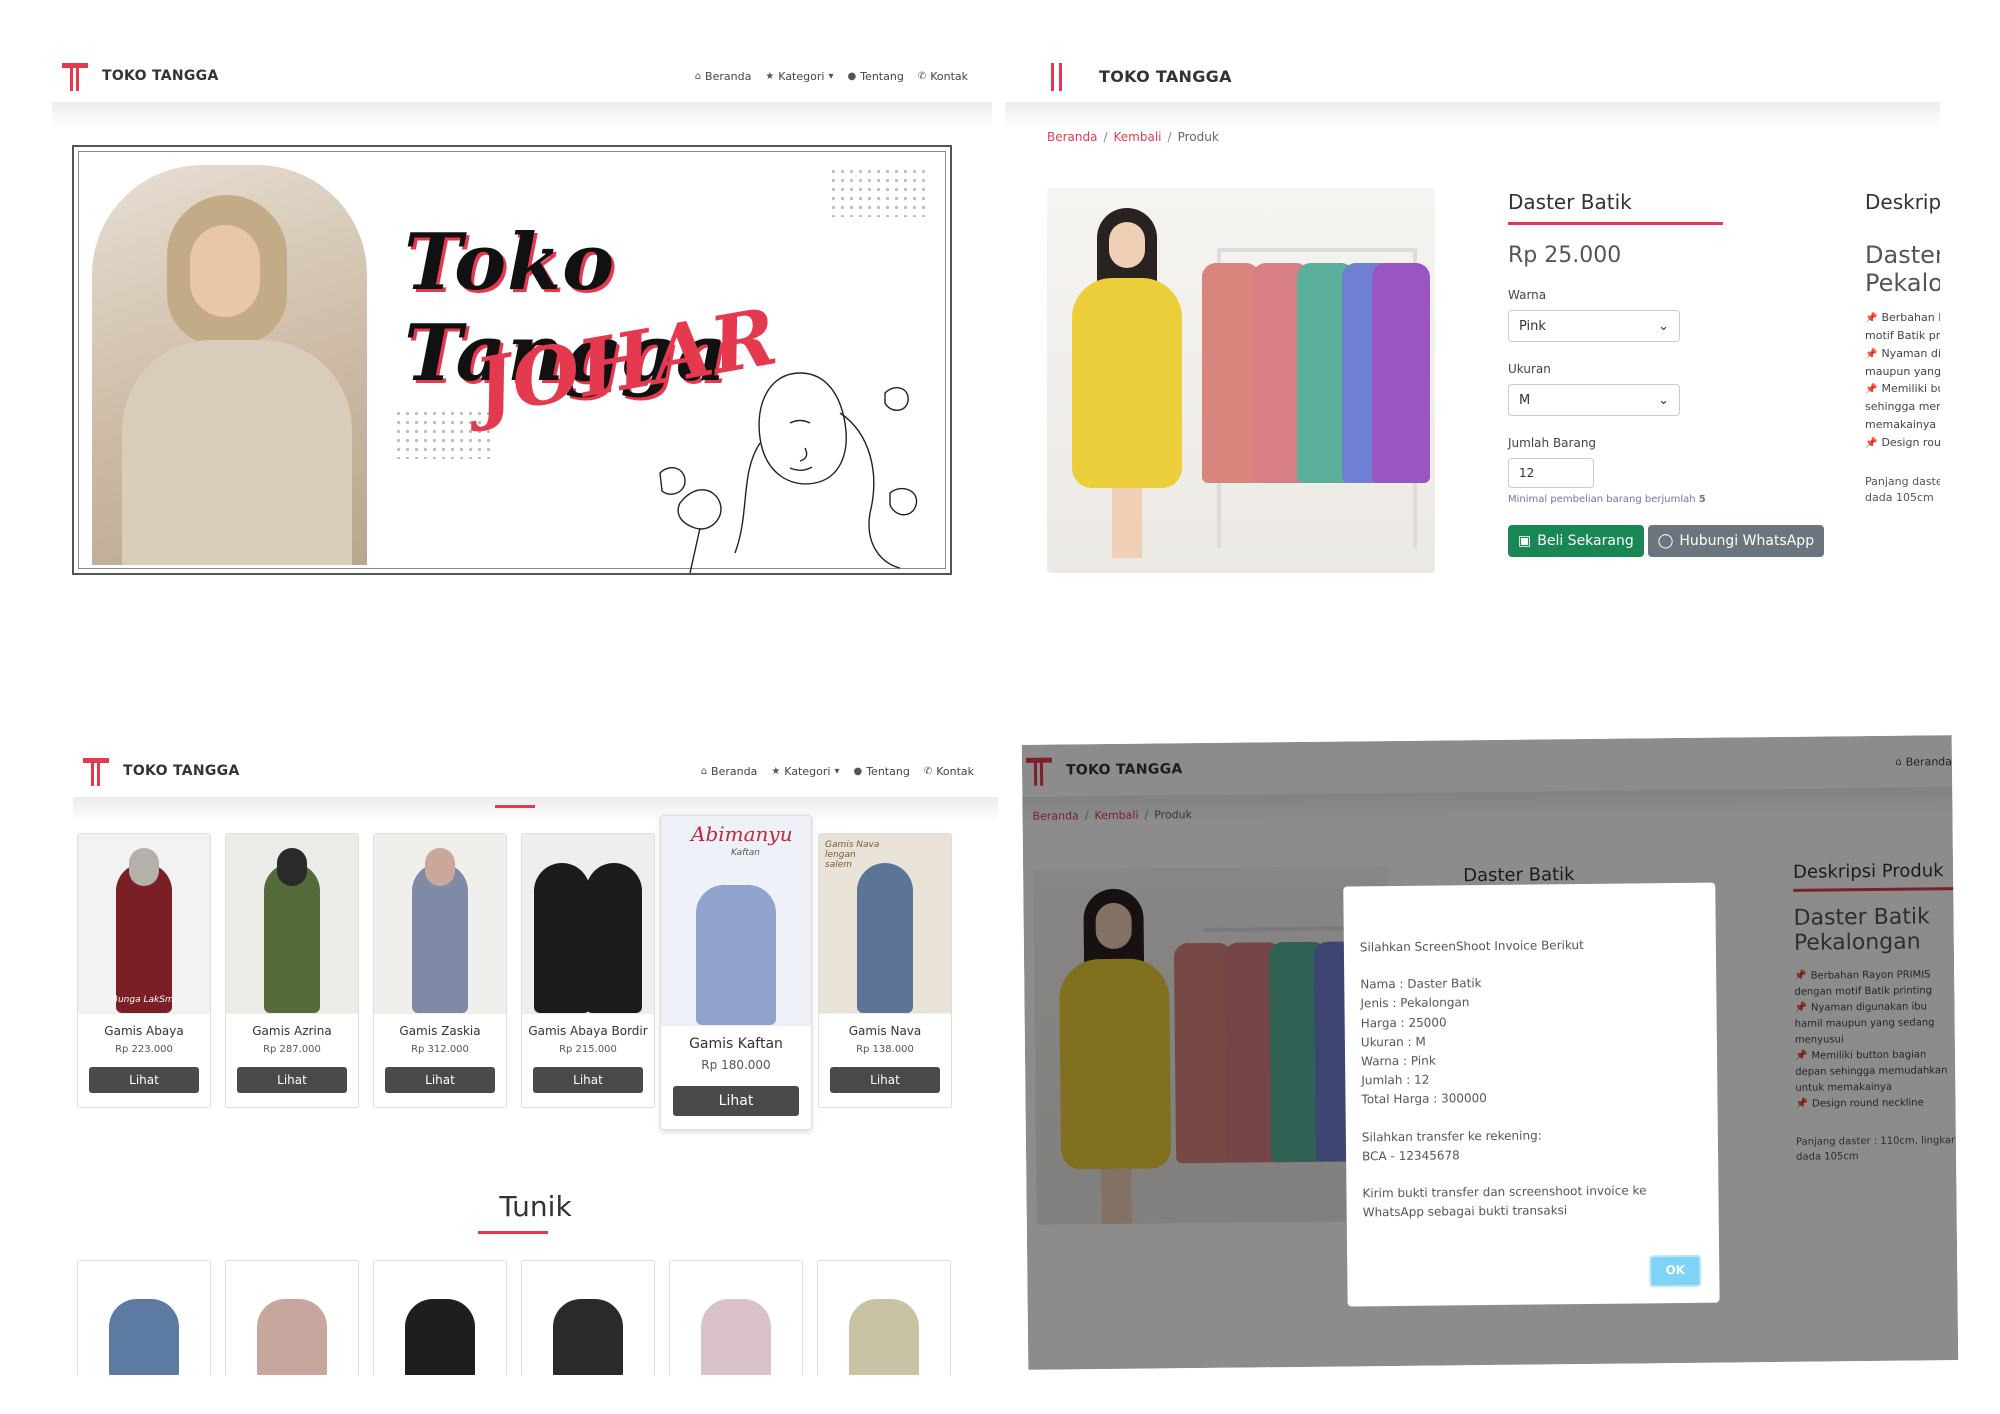 The width and height of the screenshot is (2000, 1414). I want to click on product-card: Gamis Azrina Rp 287.000 Lihat, so click(292, 970).